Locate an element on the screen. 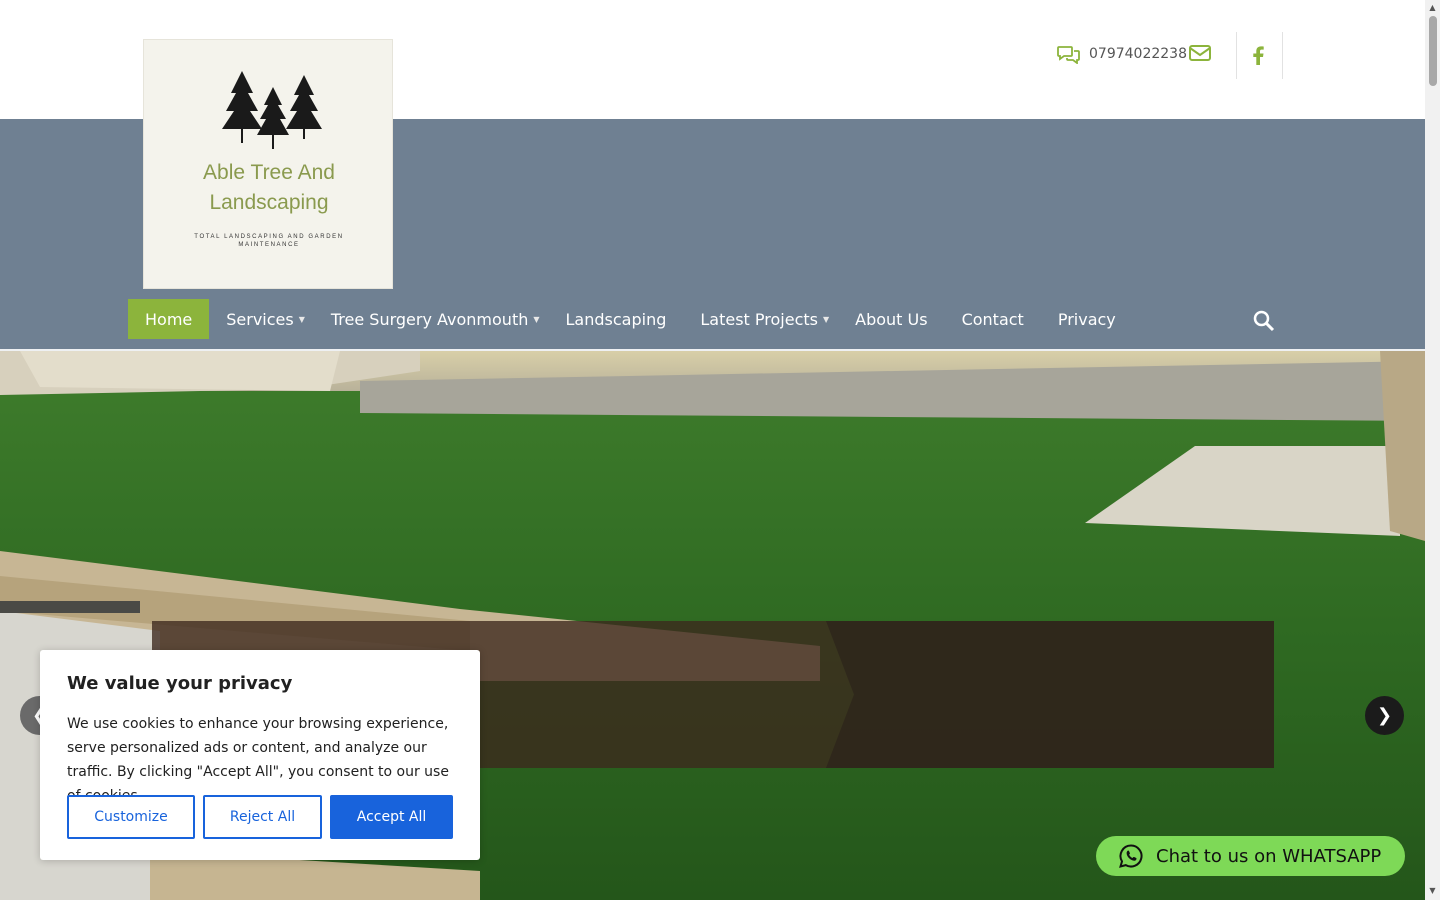  search-button is located at coordinates (1264, 323).